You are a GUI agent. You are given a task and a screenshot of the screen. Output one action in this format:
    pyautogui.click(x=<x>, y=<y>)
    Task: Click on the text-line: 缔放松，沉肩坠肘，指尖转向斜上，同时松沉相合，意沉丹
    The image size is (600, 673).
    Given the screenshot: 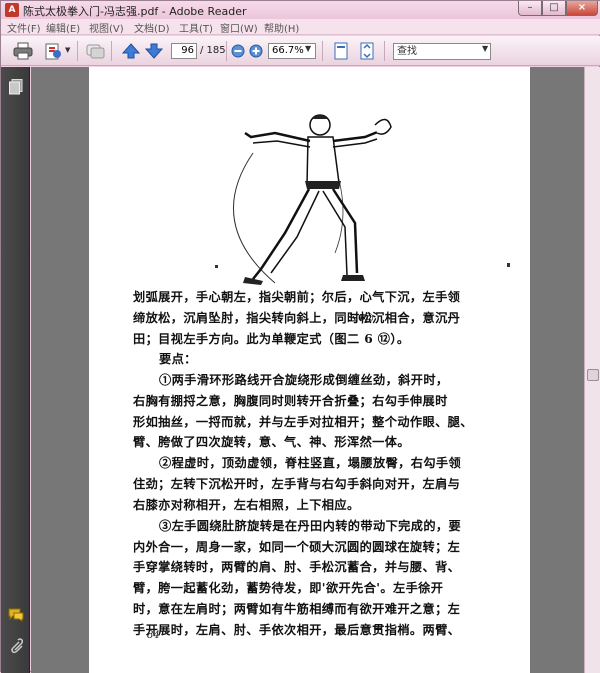 What is the action you would take?
    pyautogui.click(x=297, y=318)
    